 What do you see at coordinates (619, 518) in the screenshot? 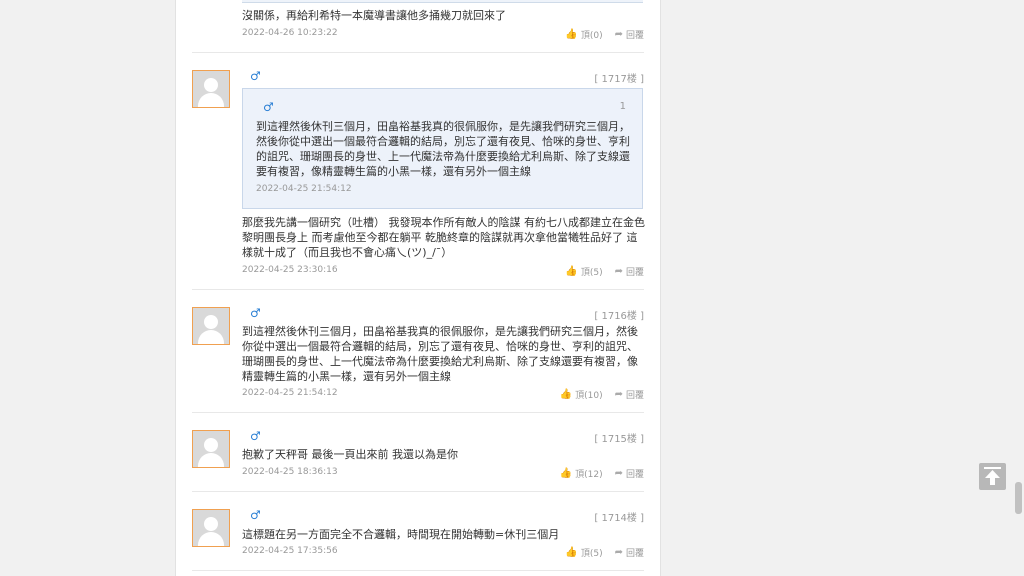
I see `floor-number: [ 1714楼 ]` at bounding box center [619, 518].